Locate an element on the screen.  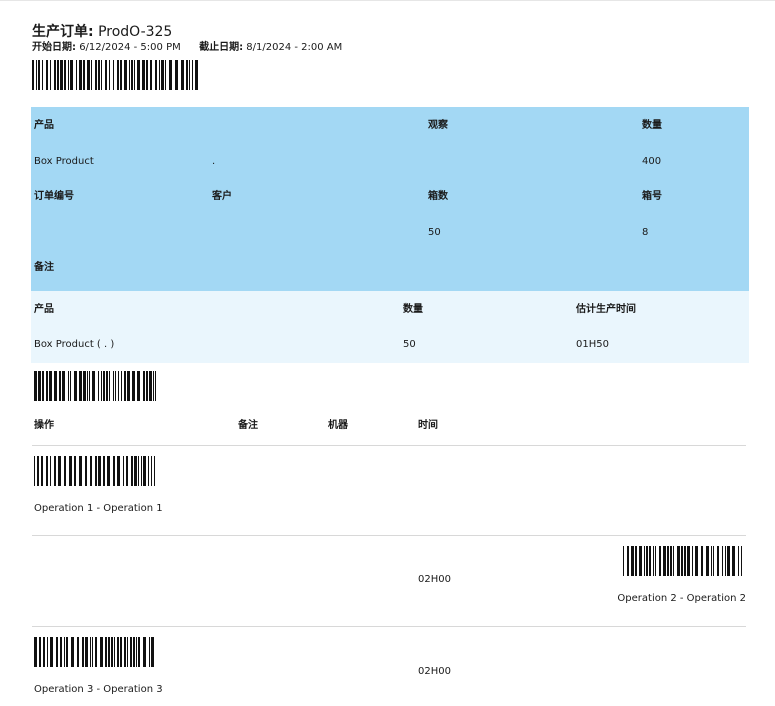
operation-2-time: 02H00 is located at coordinates (434, 579).